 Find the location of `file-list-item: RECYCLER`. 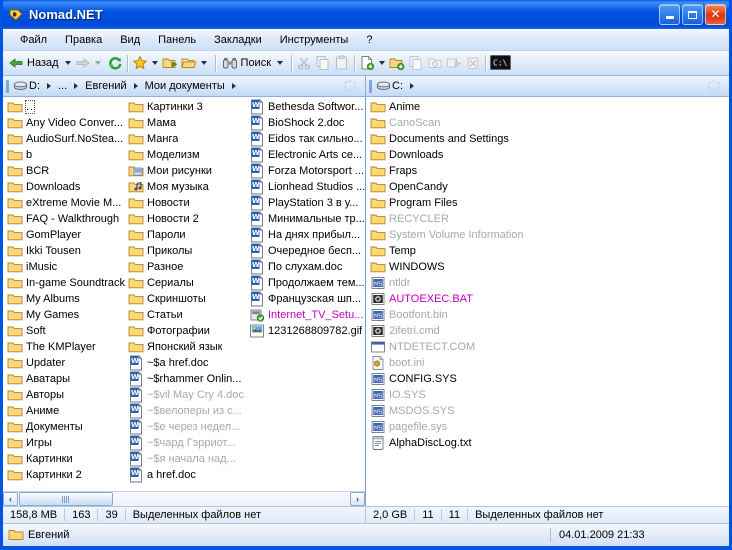

file-list-item: RECYCLER is located at coordinates (459, 219).